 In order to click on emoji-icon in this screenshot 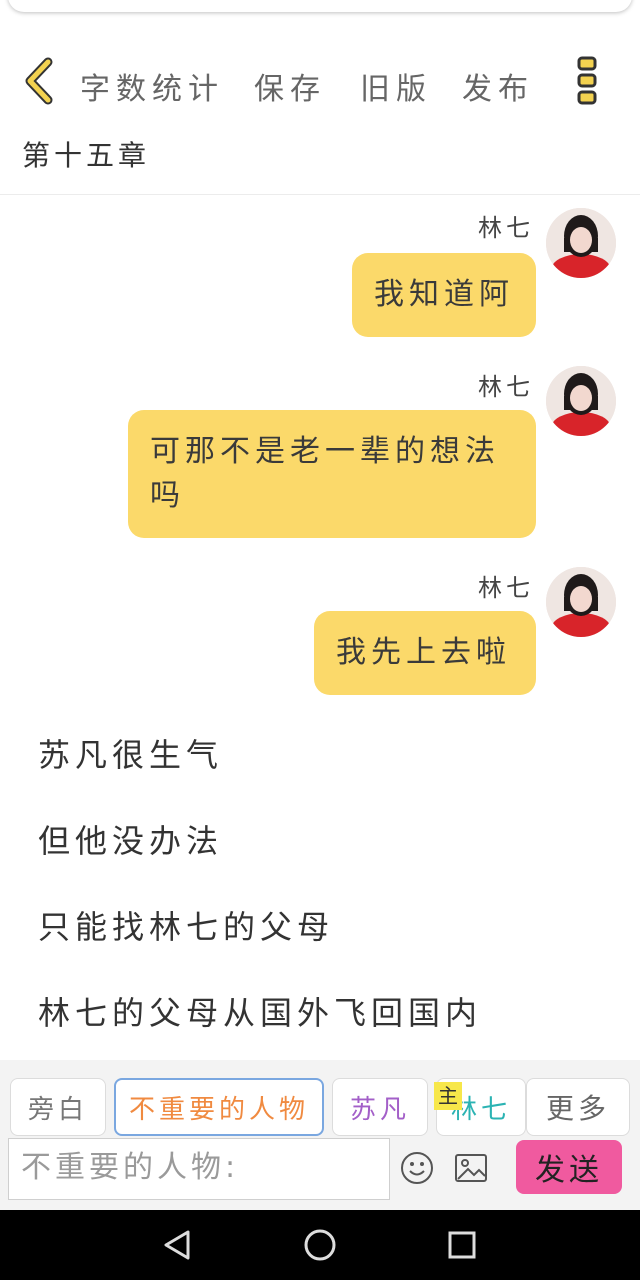, I will do `click(417, 1168)`.